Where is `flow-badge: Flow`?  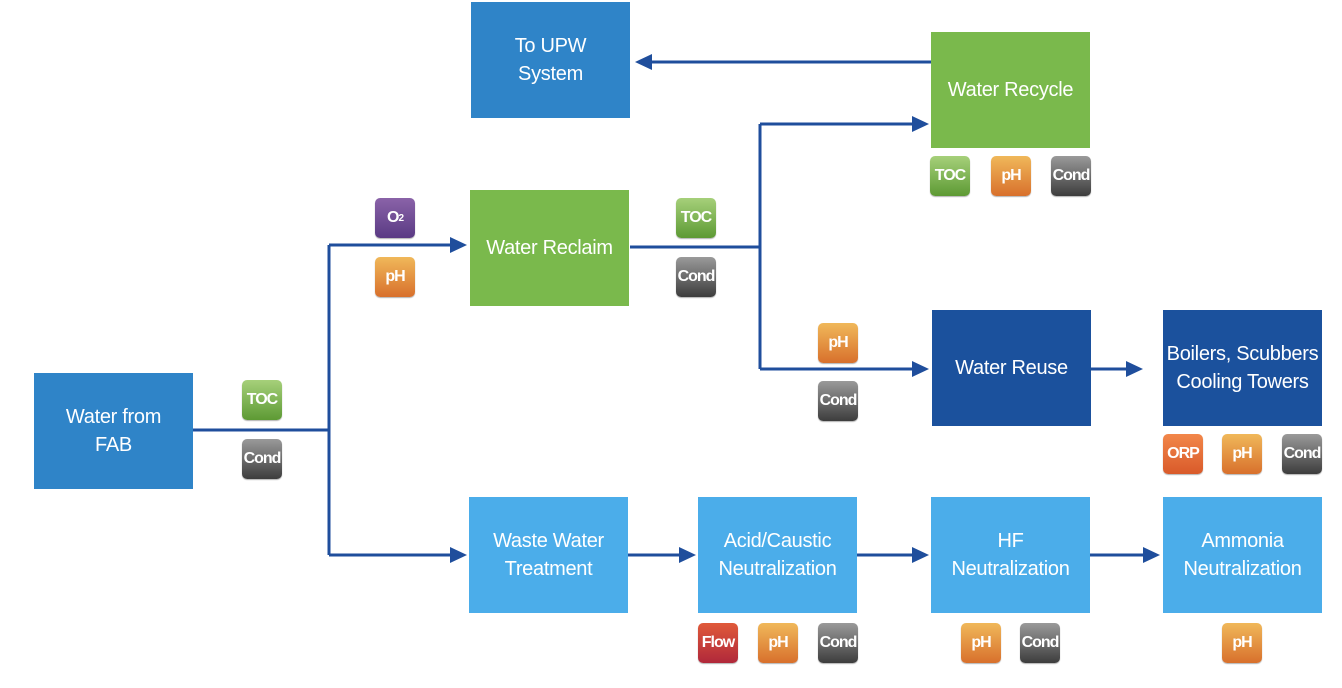 flow-badge: Flow is located at coordinates (718, 643).